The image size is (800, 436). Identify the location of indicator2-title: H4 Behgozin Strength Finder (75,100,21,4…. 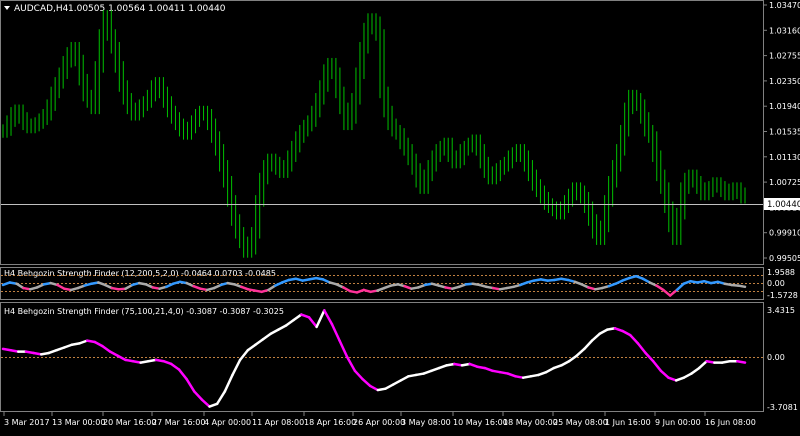
(144, 311).